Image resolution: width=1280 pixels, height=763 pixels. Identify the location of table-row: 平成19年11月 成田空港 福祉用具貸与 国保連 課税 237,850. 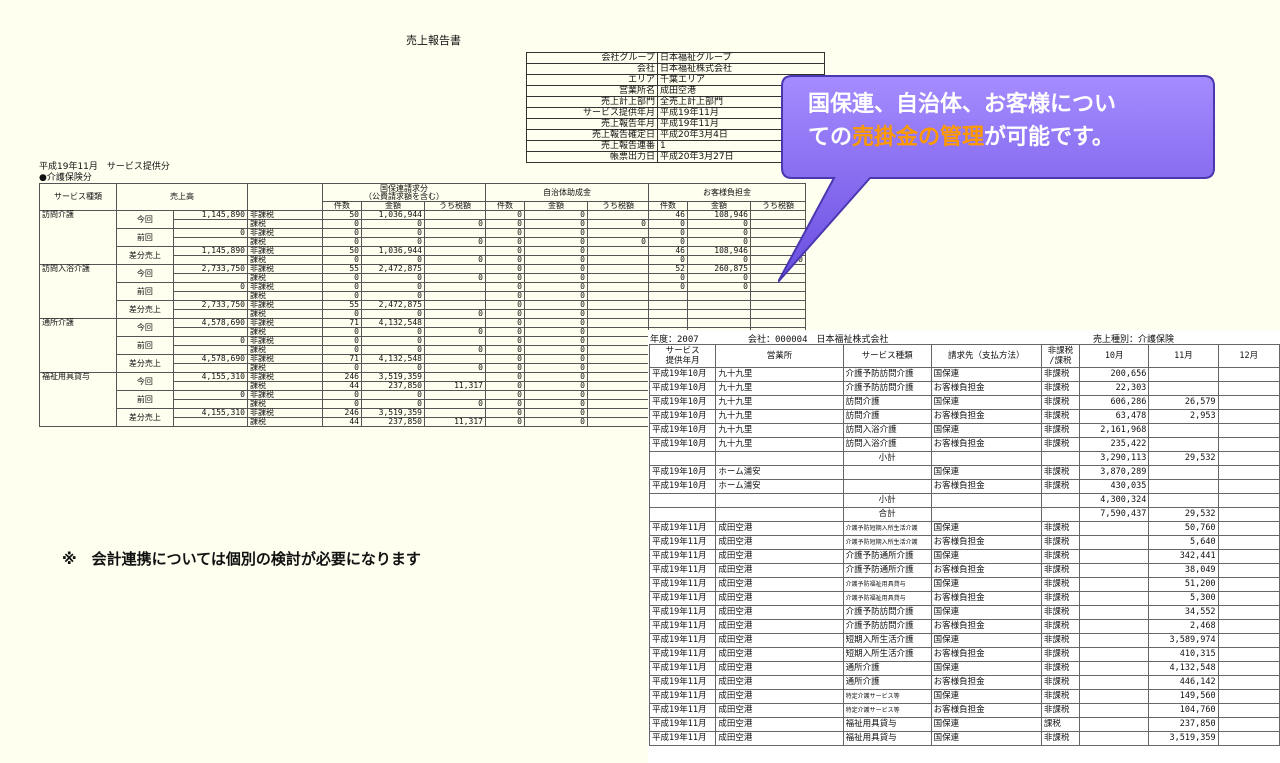
(964, 724).